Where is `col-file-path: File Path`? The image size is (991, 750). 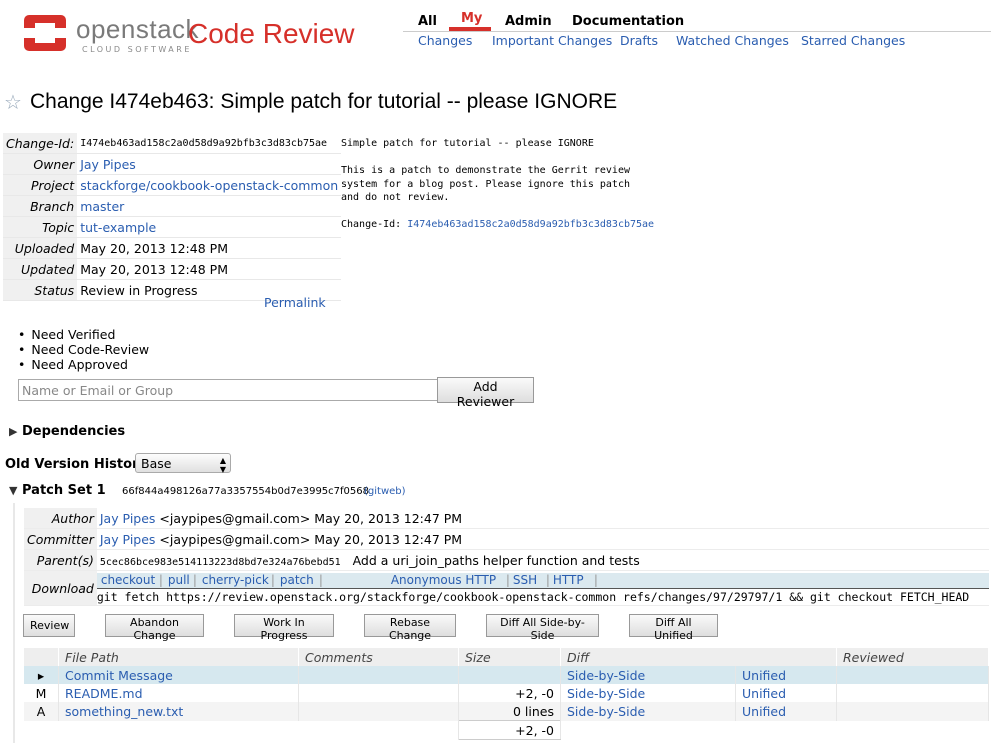 col-file-path: File Path is located at coordinates (178, 657).